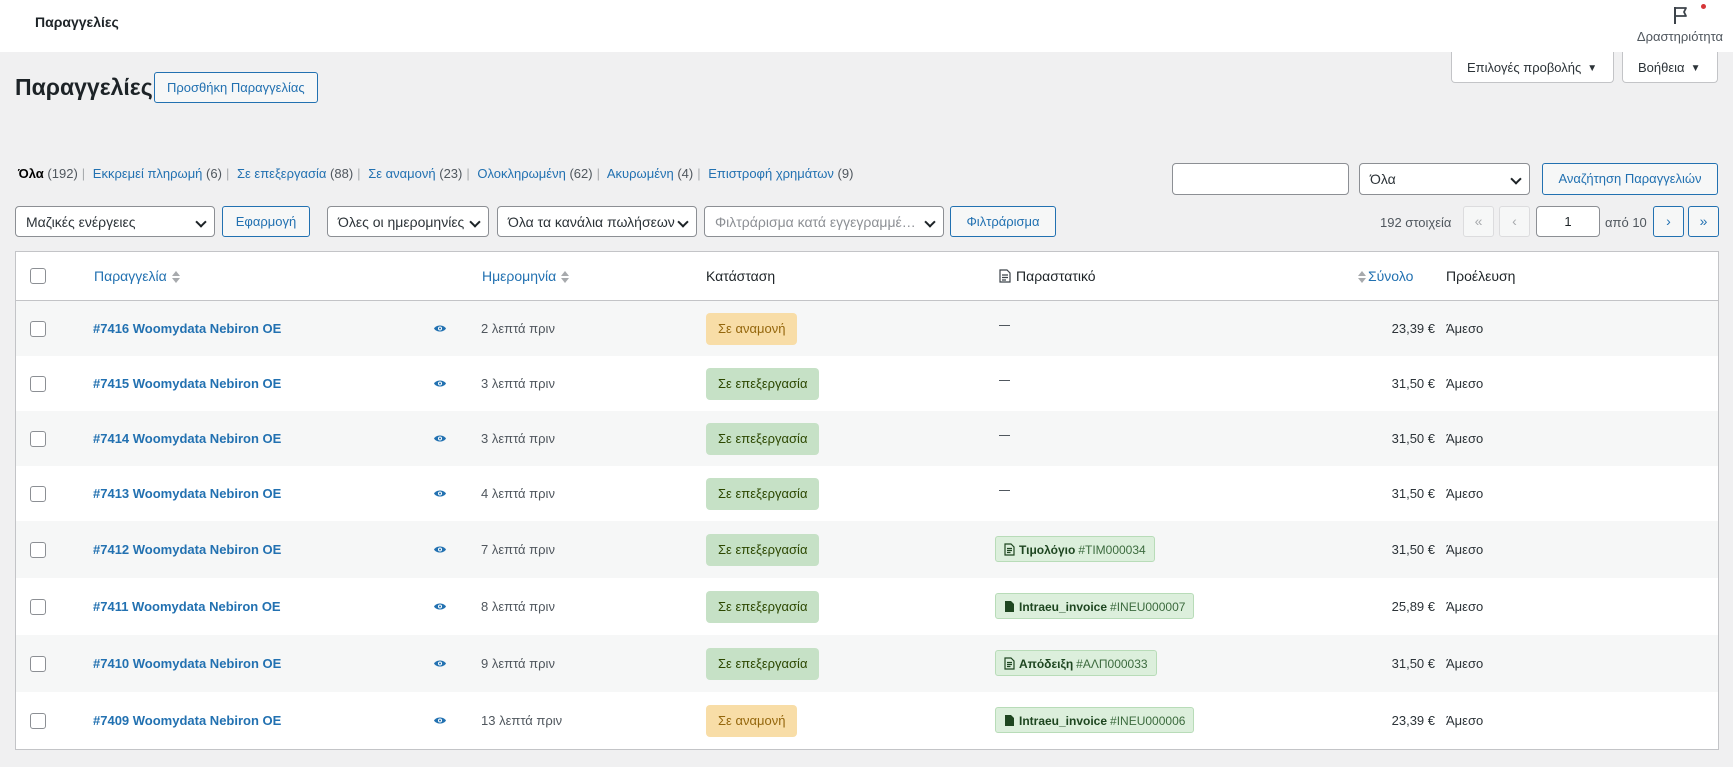 This screenshot has height=767, width=1733. I want to click on document-badge: Intraeu_invoice #INEU000006, so click(1095, 720).